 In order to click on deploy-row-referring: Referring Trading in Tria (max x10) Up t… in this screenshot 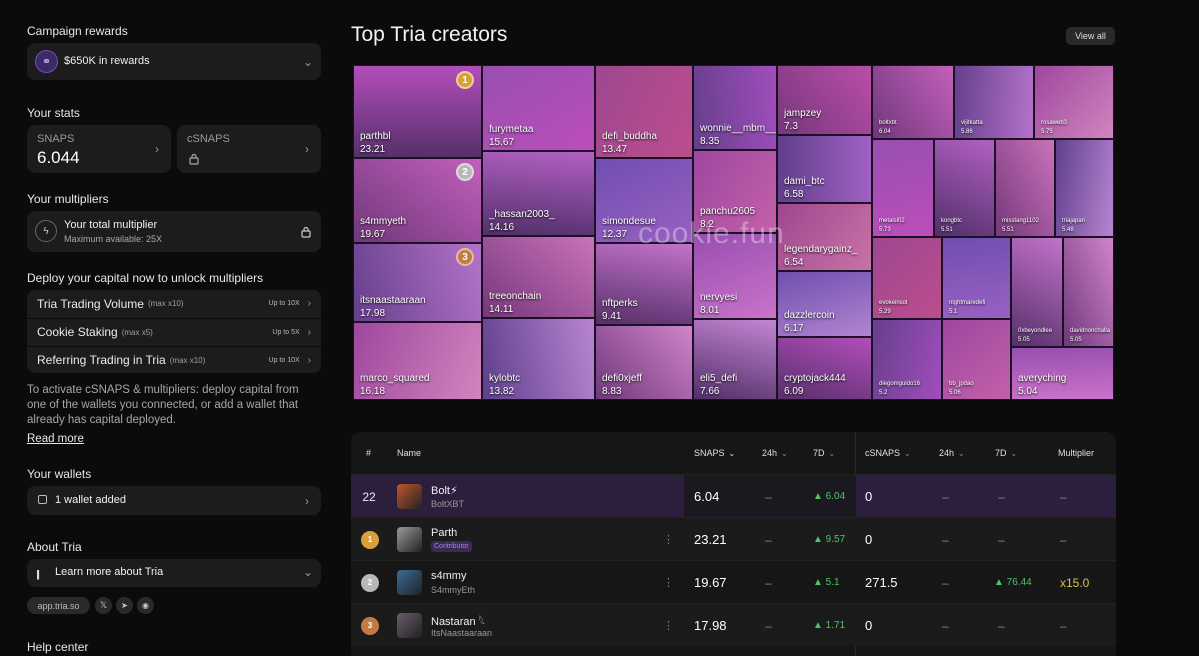, I will do `click(174, 359)`.